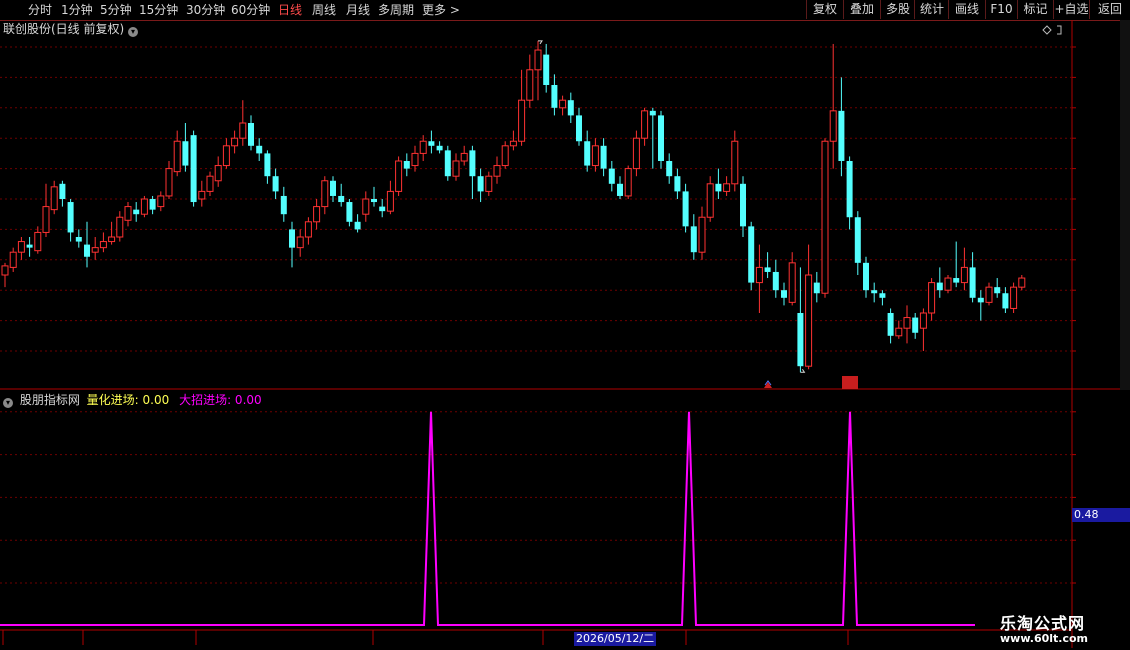 The image size is (1130, 650). Describe the element at coordinates (1047, 30) in the screenshot. I see `diamond-icon` at that location.